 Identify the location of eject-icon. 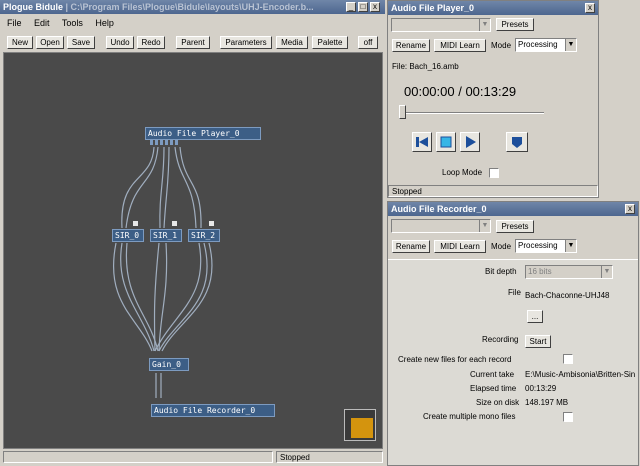
(517, 142).